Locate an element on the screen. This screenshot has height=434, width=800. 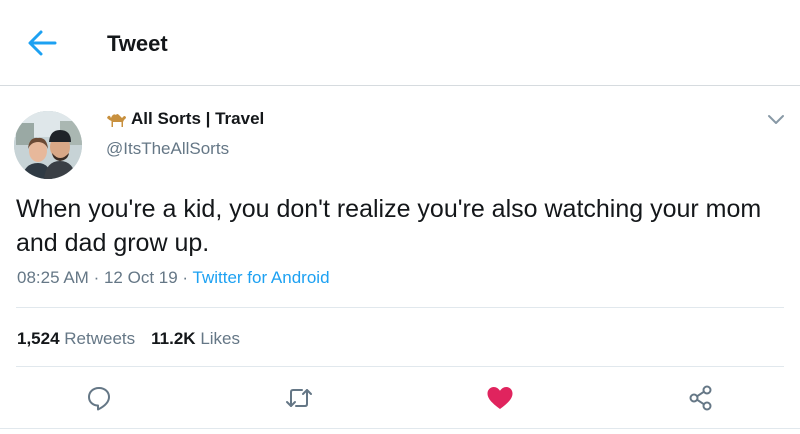
retweets-count: 1,524 is located at coordinates (38, 338).